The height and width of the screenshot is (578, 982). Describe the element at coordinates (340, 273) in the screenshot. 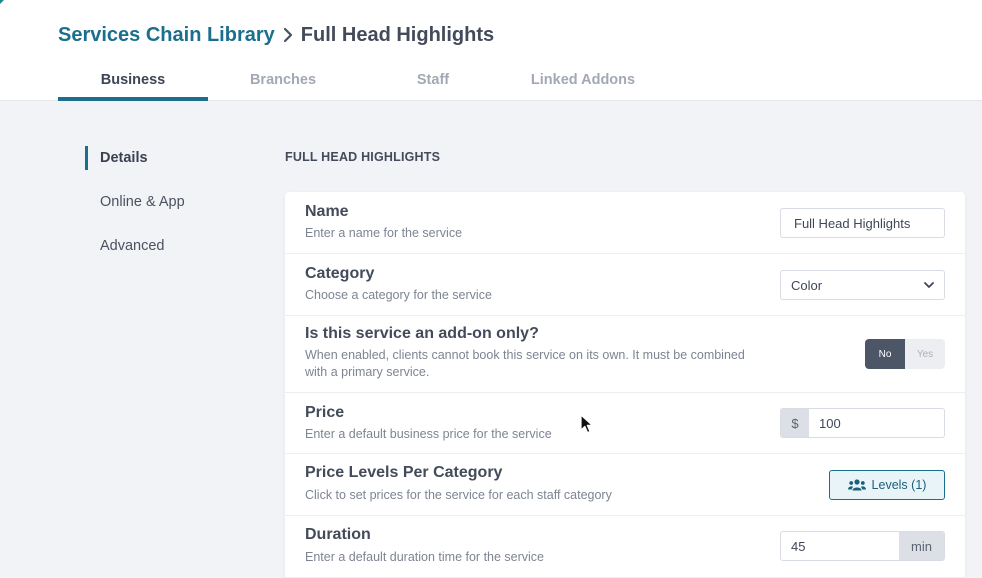

I see `category-label: Category` at that location.